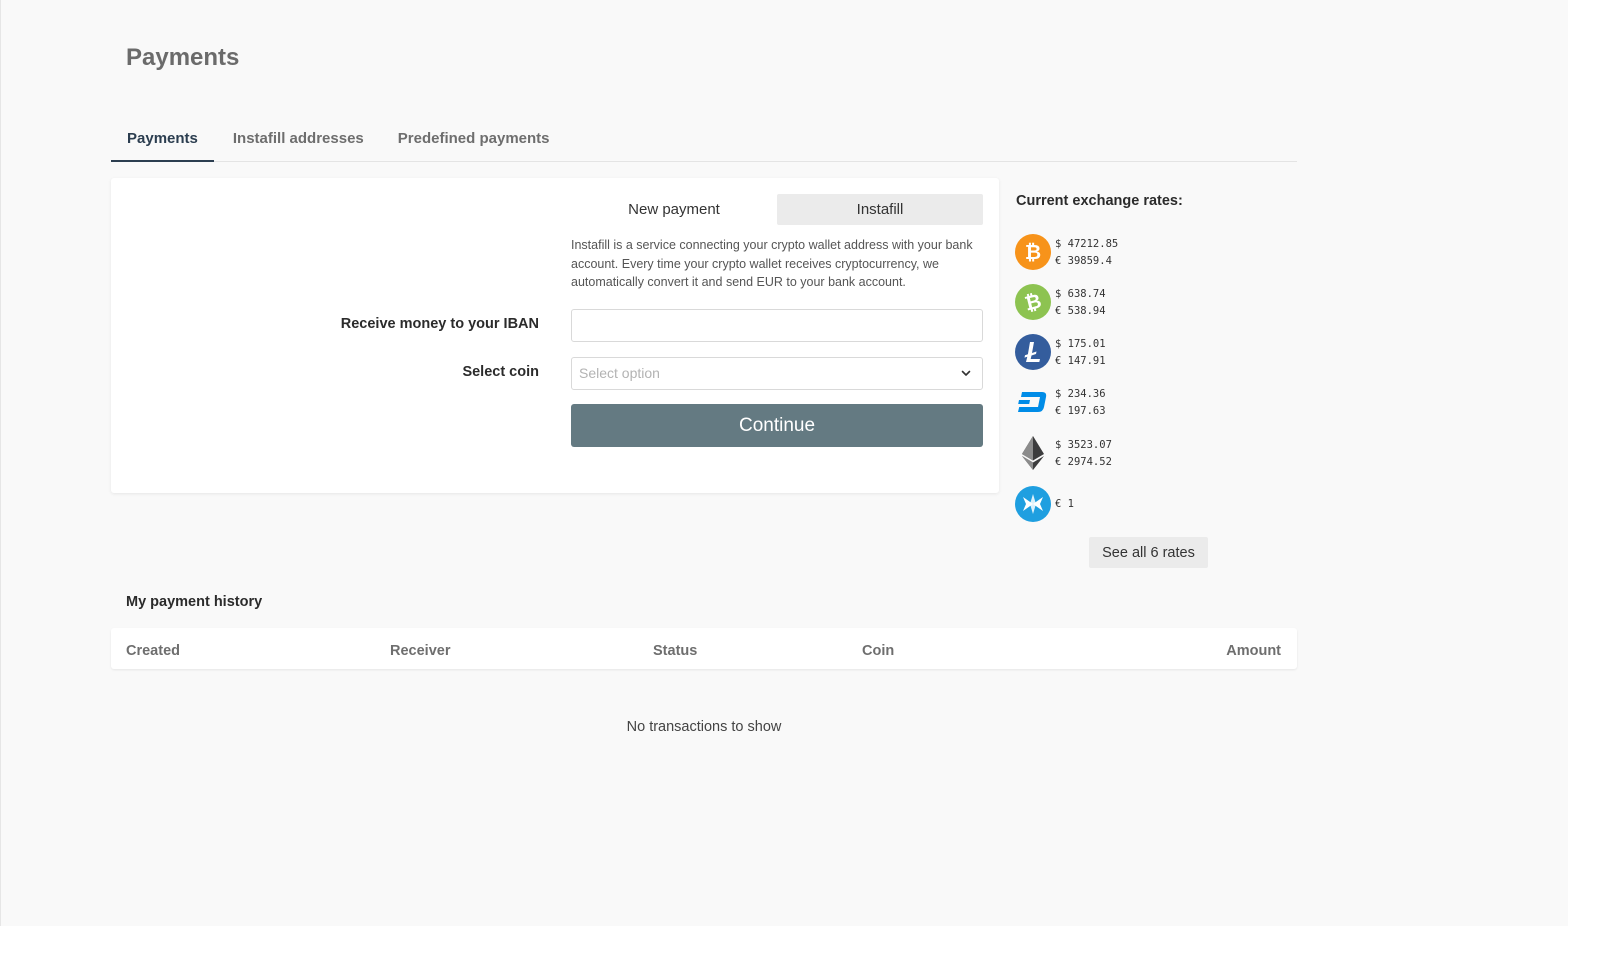 This screenshot has height=956, width=1619. What do you see at coordinates (1080, 394) in the screenshot?
I see `rate-usd: $ 234.36` at bounding box center [1080, 394].